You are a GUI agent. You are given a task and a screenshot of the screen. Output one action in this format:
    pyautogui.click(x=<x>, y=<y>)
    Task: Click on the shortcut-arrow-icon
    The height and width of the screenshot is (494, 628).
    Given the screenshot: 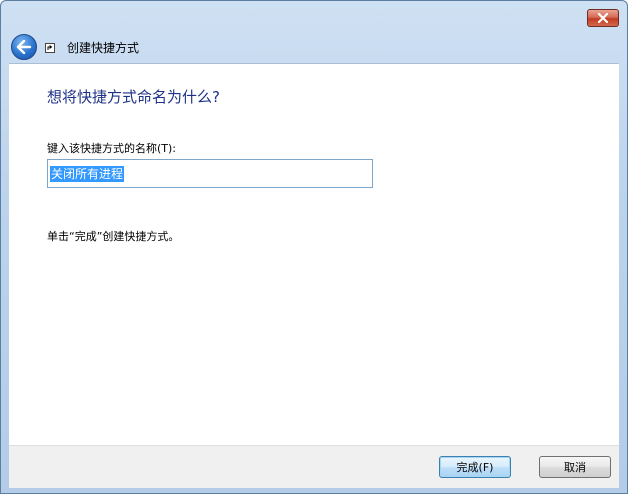 What is the action you would take?
    pyautogui.click(x=50, y=48)
    